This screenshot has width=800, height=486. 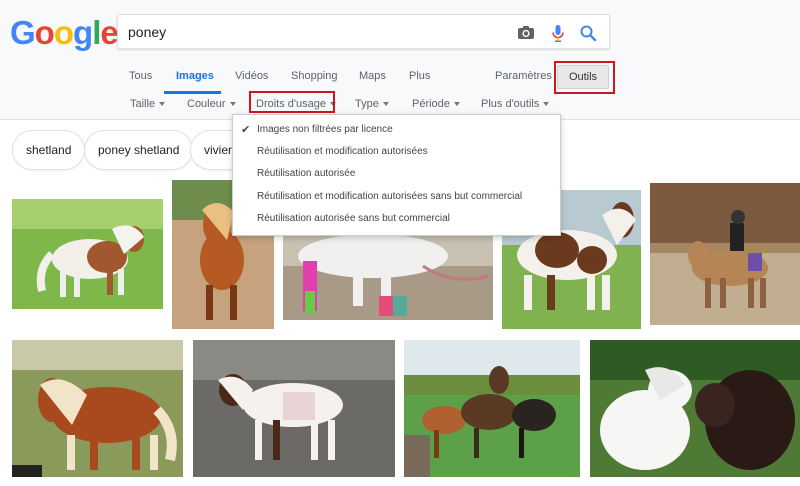 I want to click on tool-droits-label: Droits d'usage, so click(x=291, y=104).